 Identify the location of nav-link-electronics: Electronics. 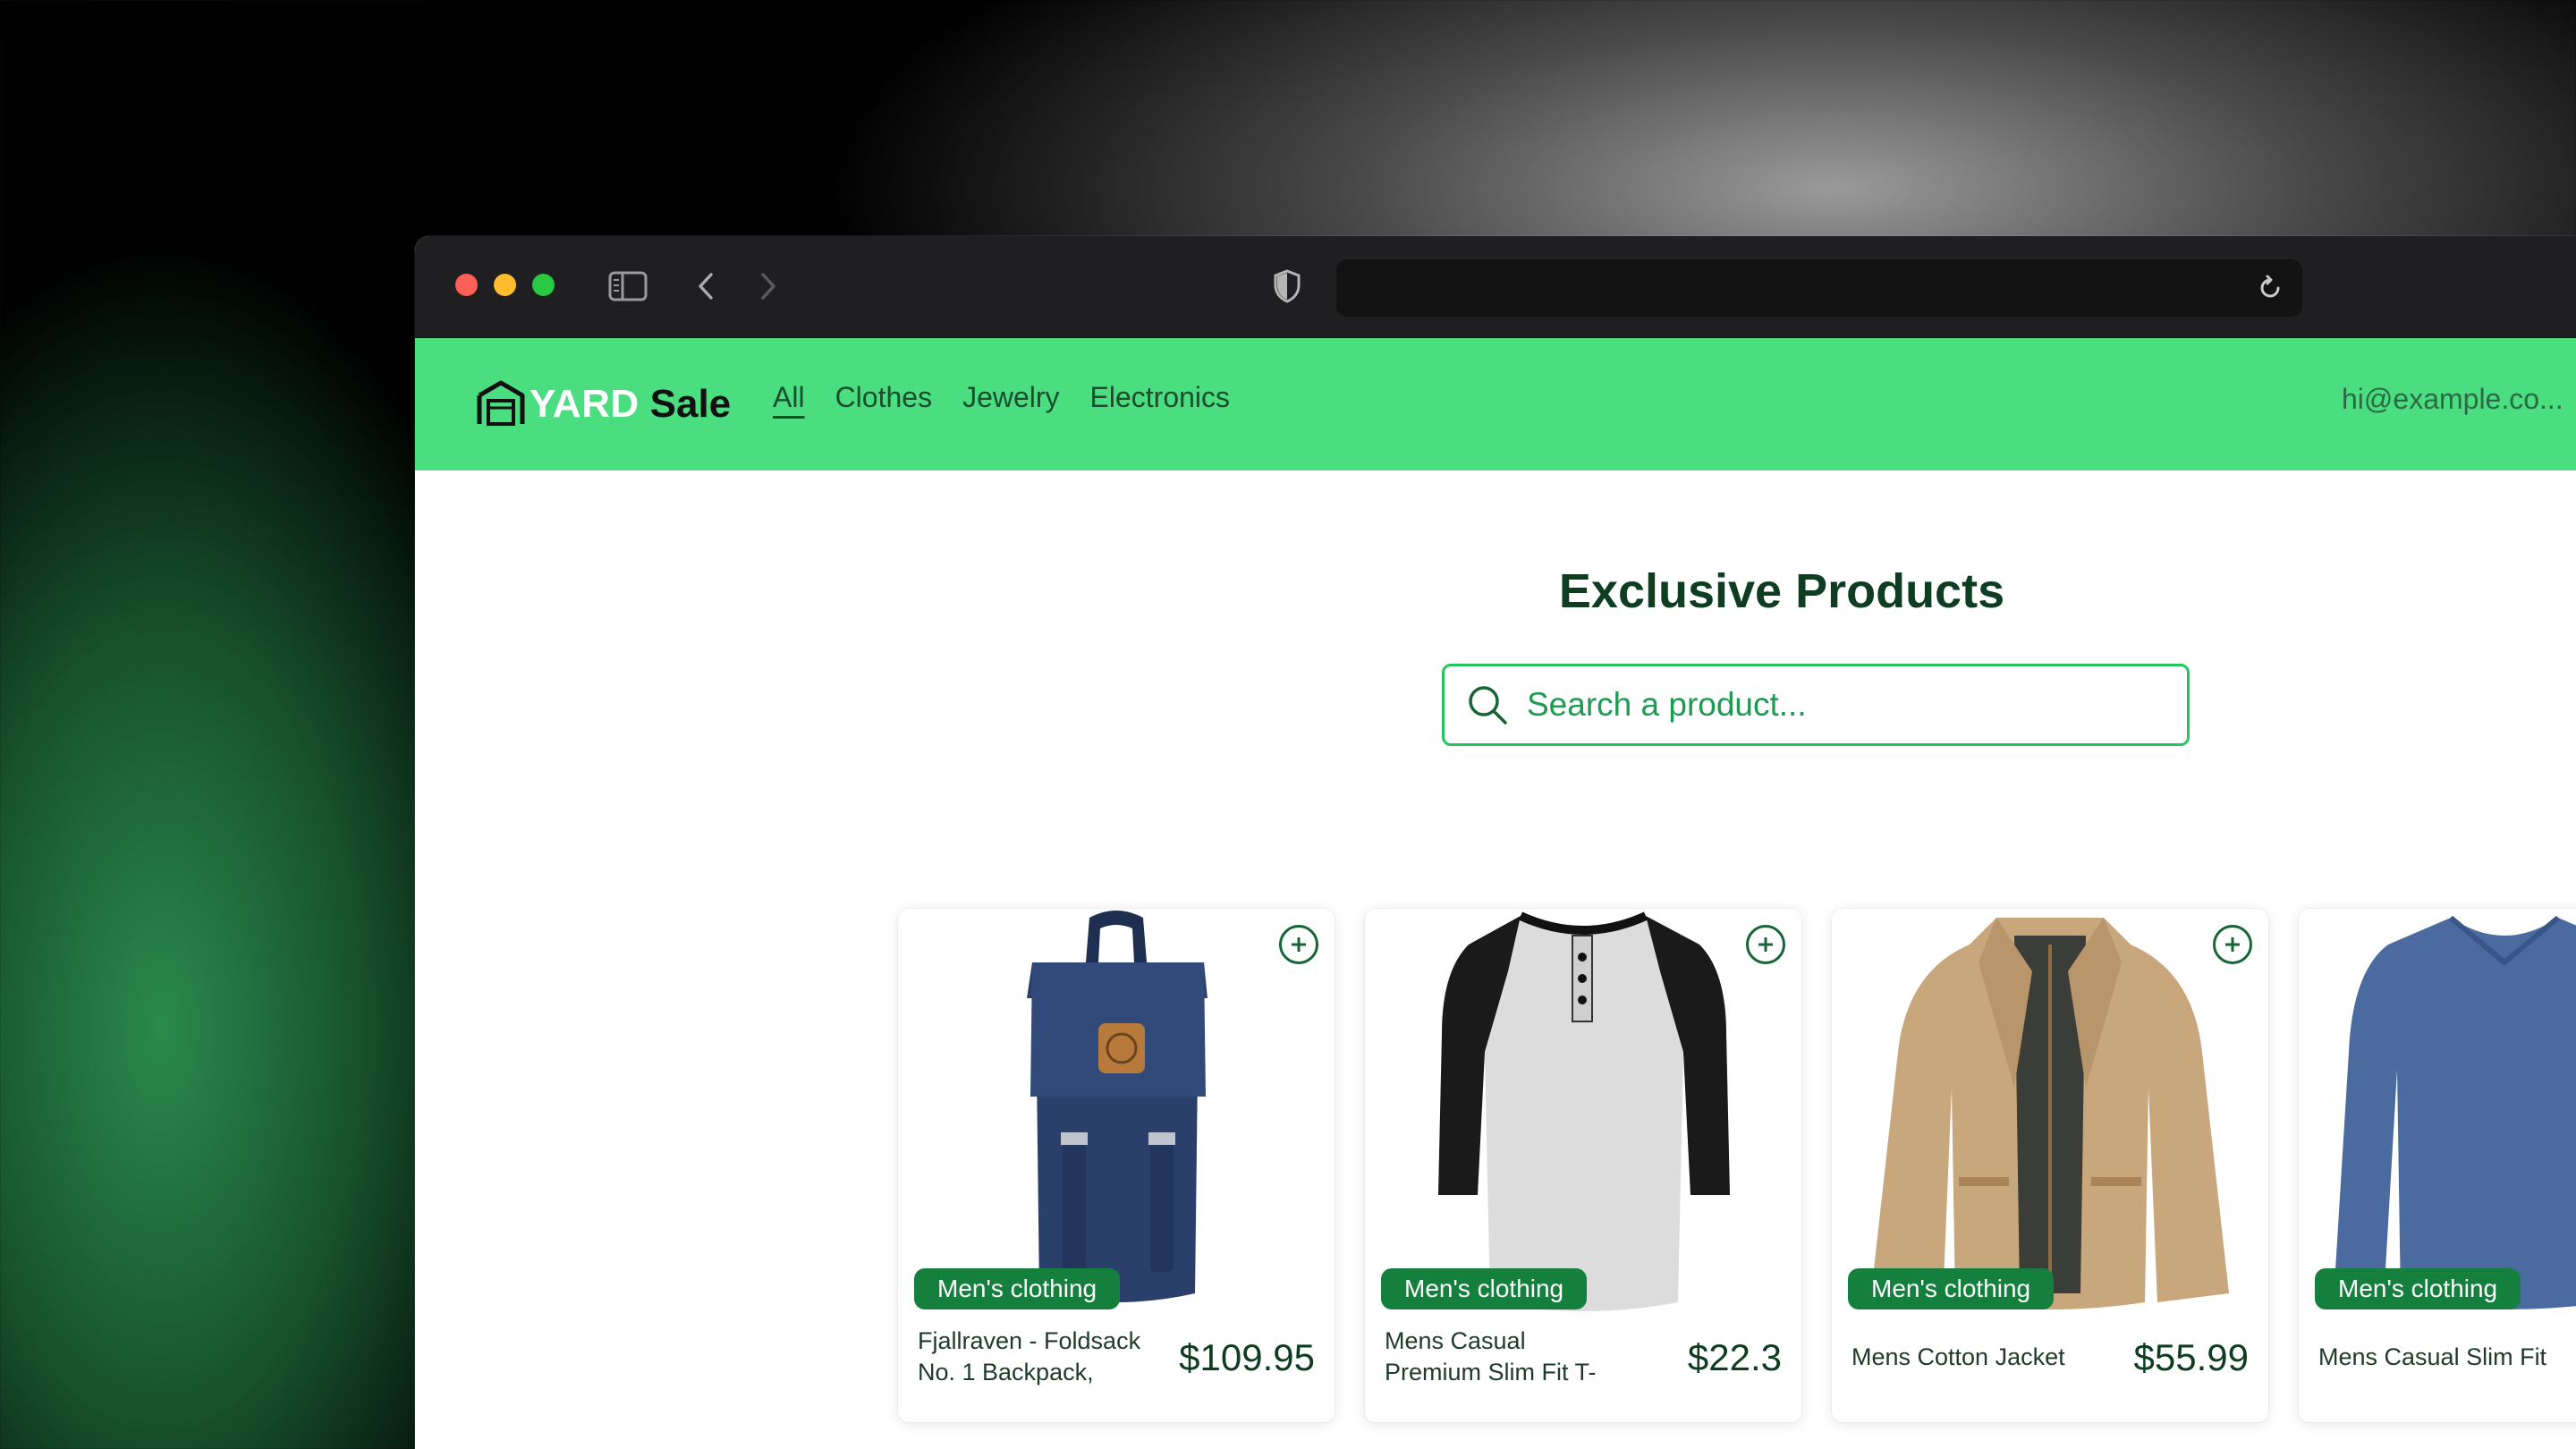
(1160, 397).